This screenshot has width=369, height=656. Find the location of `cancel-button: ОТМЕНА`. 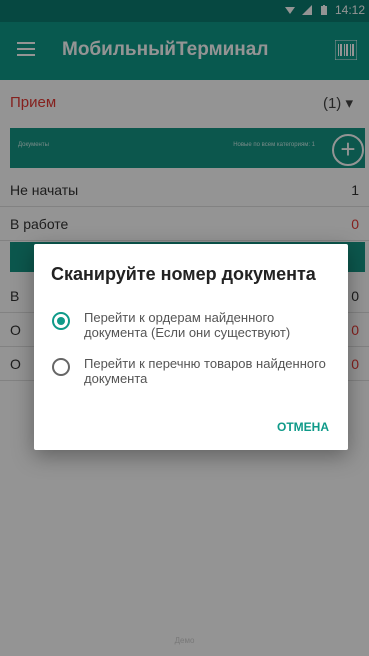

cancel-button: ОТМЕНА is located at coordinates (303, 427).